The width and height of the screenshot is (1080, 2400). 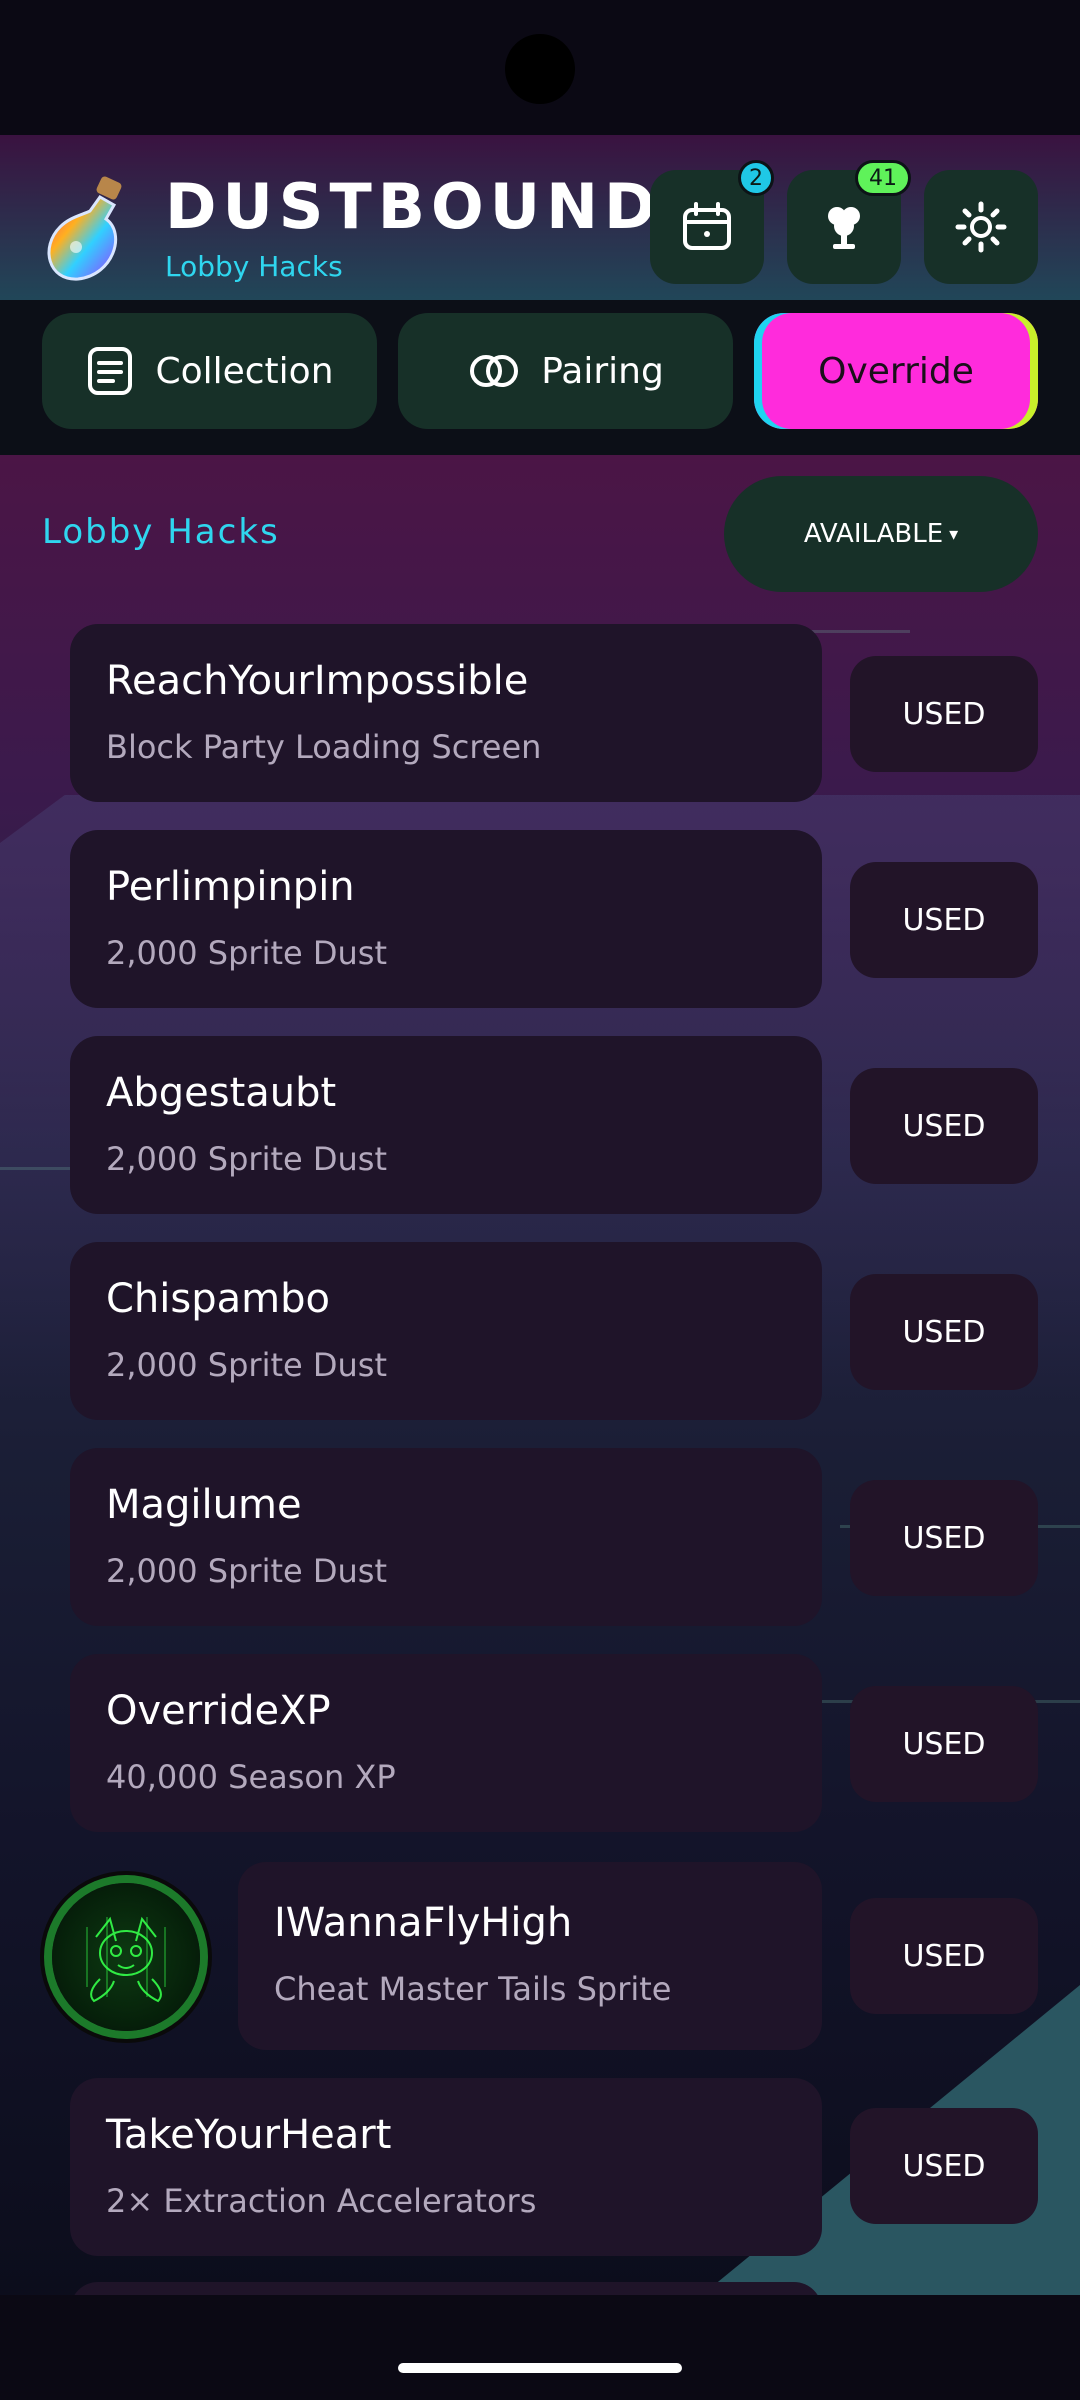 I want to click on list-icon, so click(x=110, y=371).